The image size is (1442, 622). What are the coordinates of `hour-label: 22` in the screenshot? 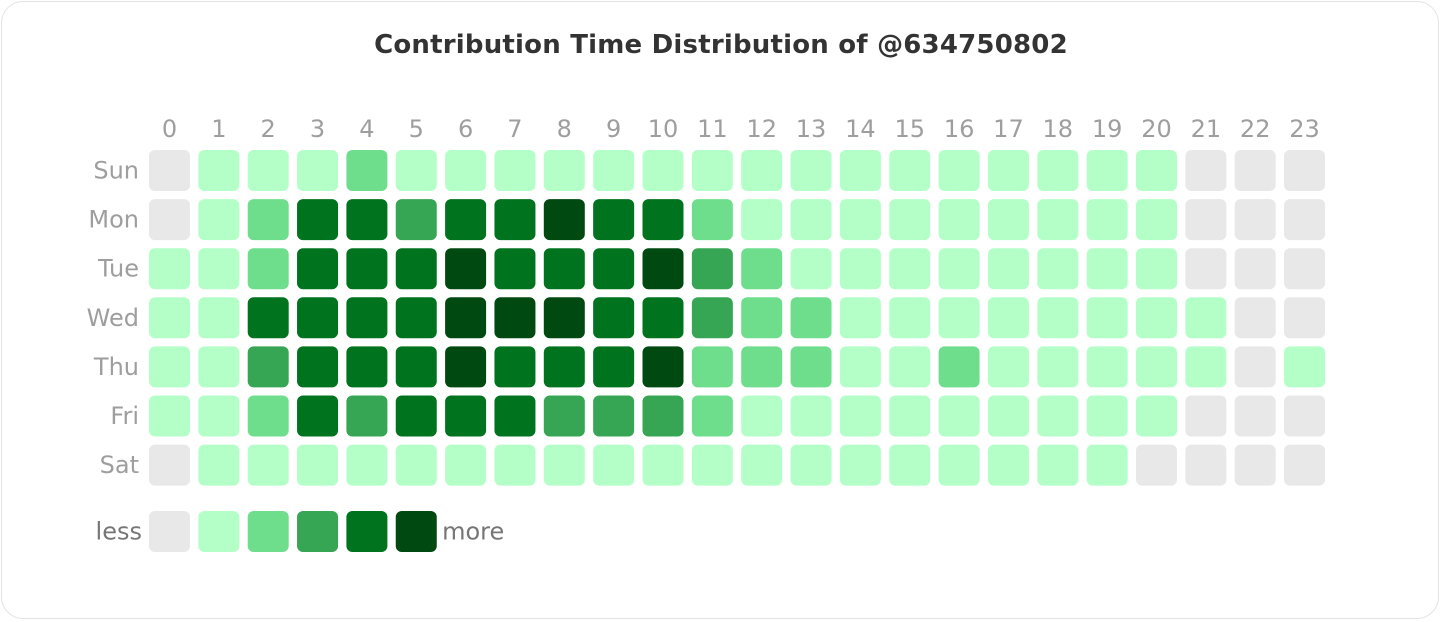 It's located at (1255, 129).